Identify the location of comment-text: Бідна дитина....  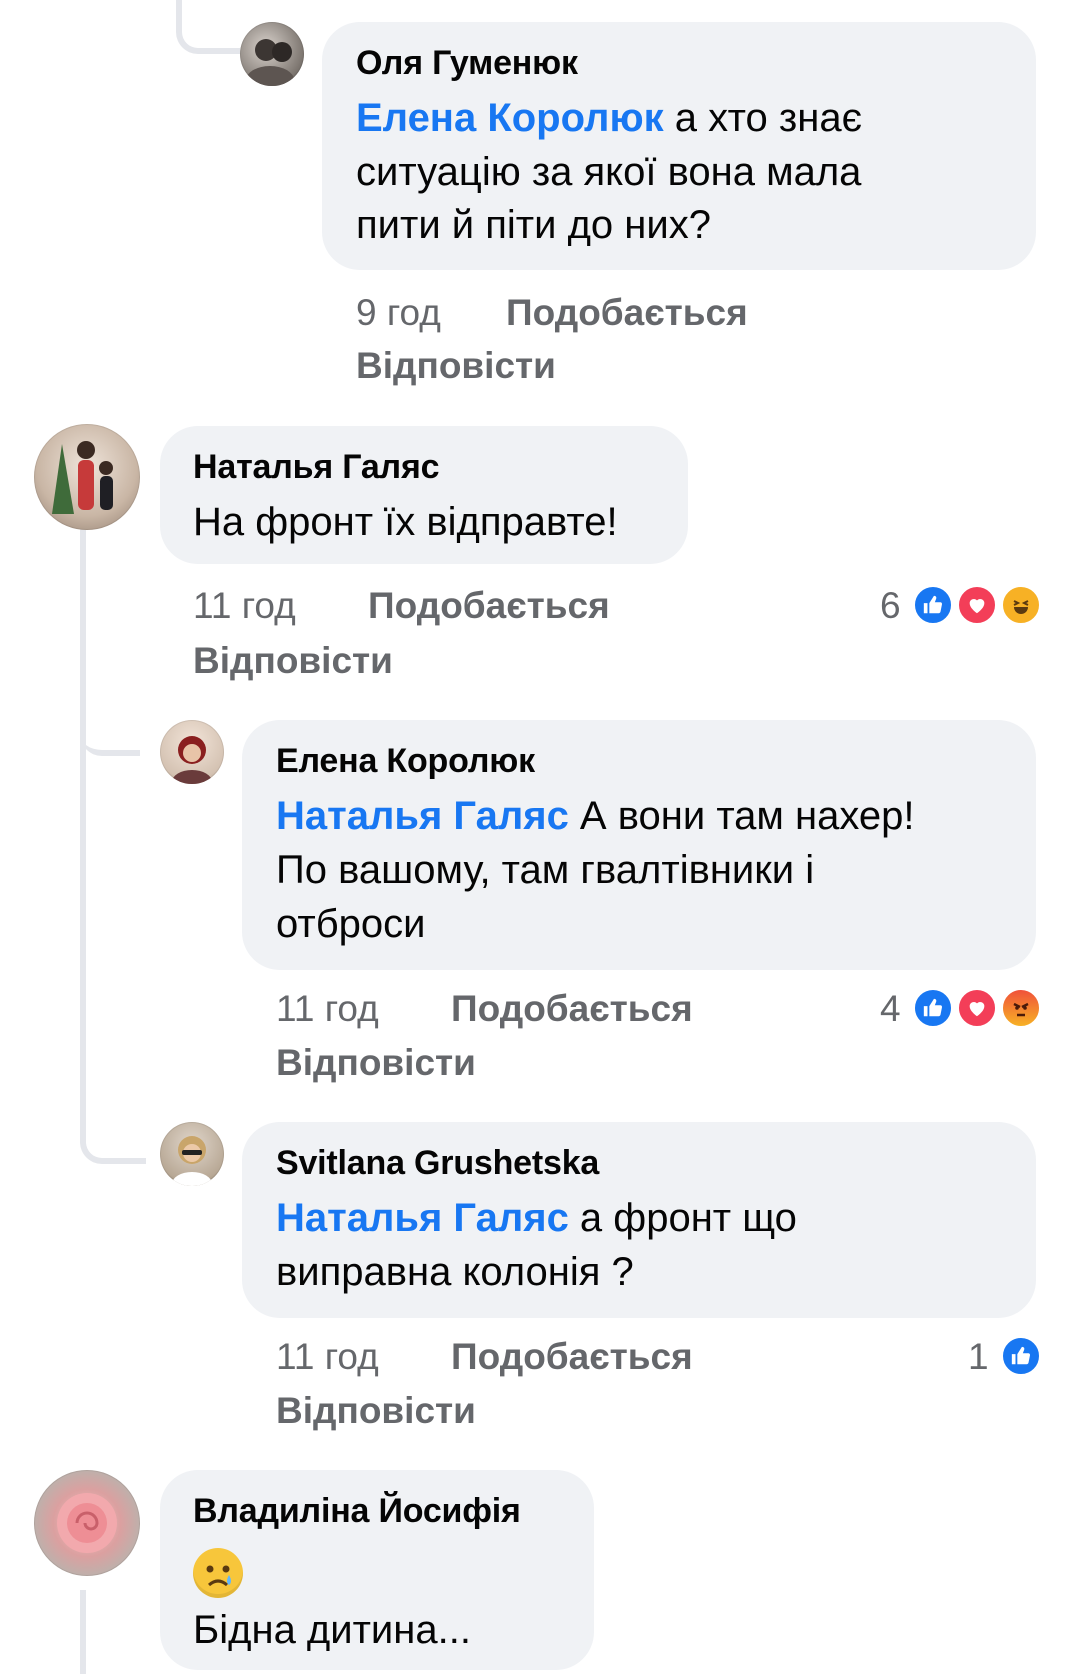
(332, 1630).